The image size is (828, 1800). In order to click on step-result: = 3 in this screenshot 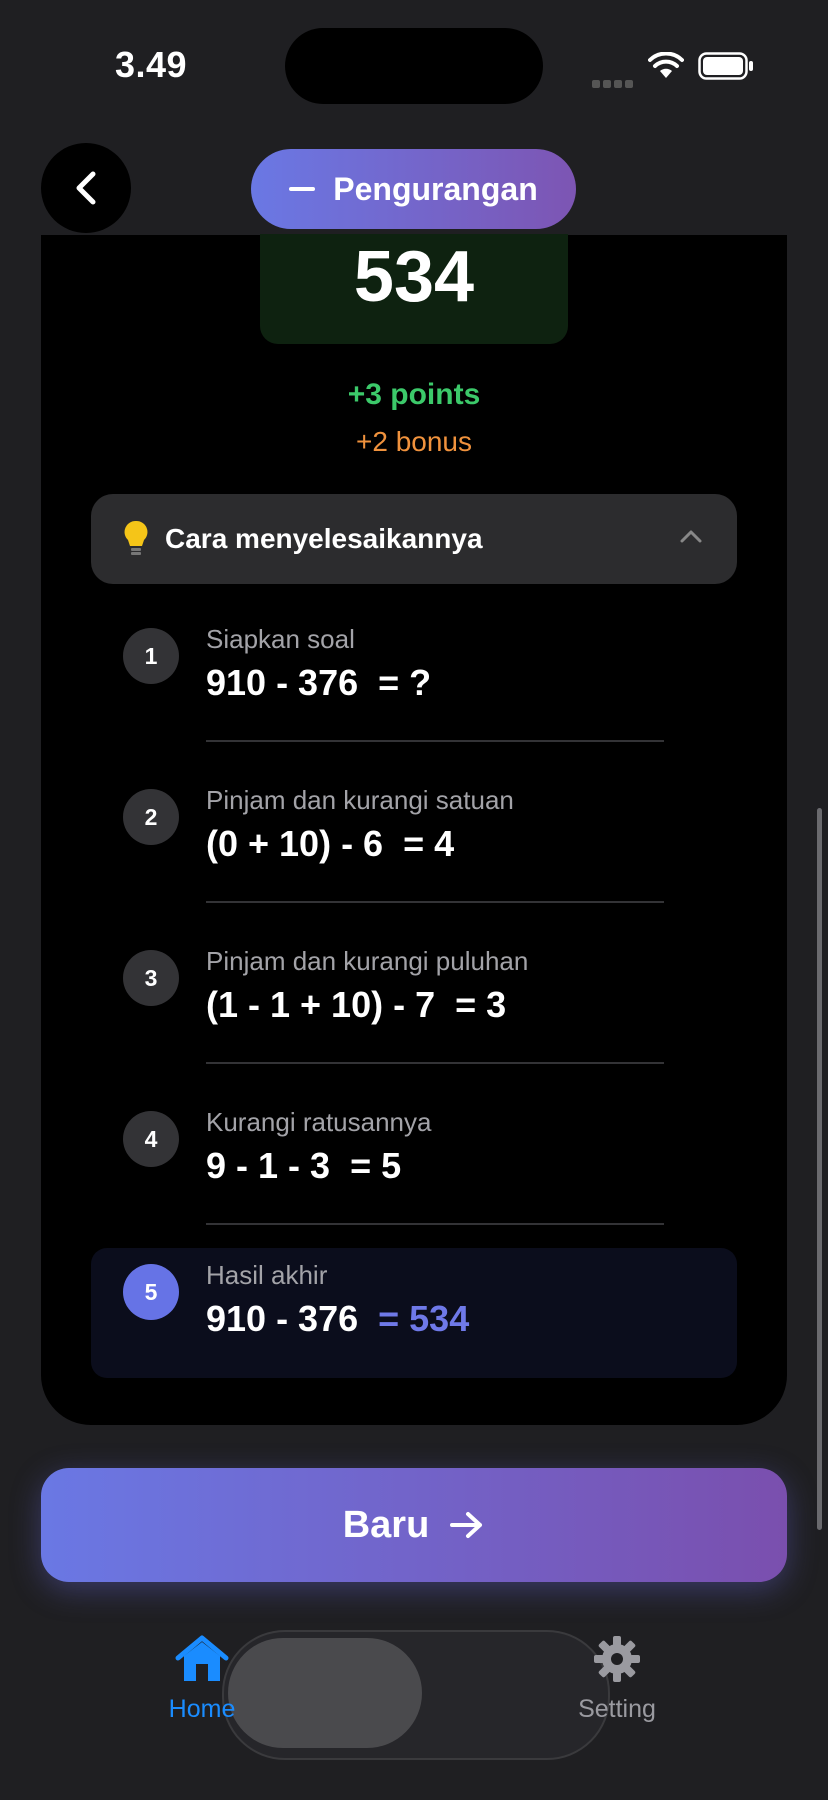, I will do `click(476, 1004)`.